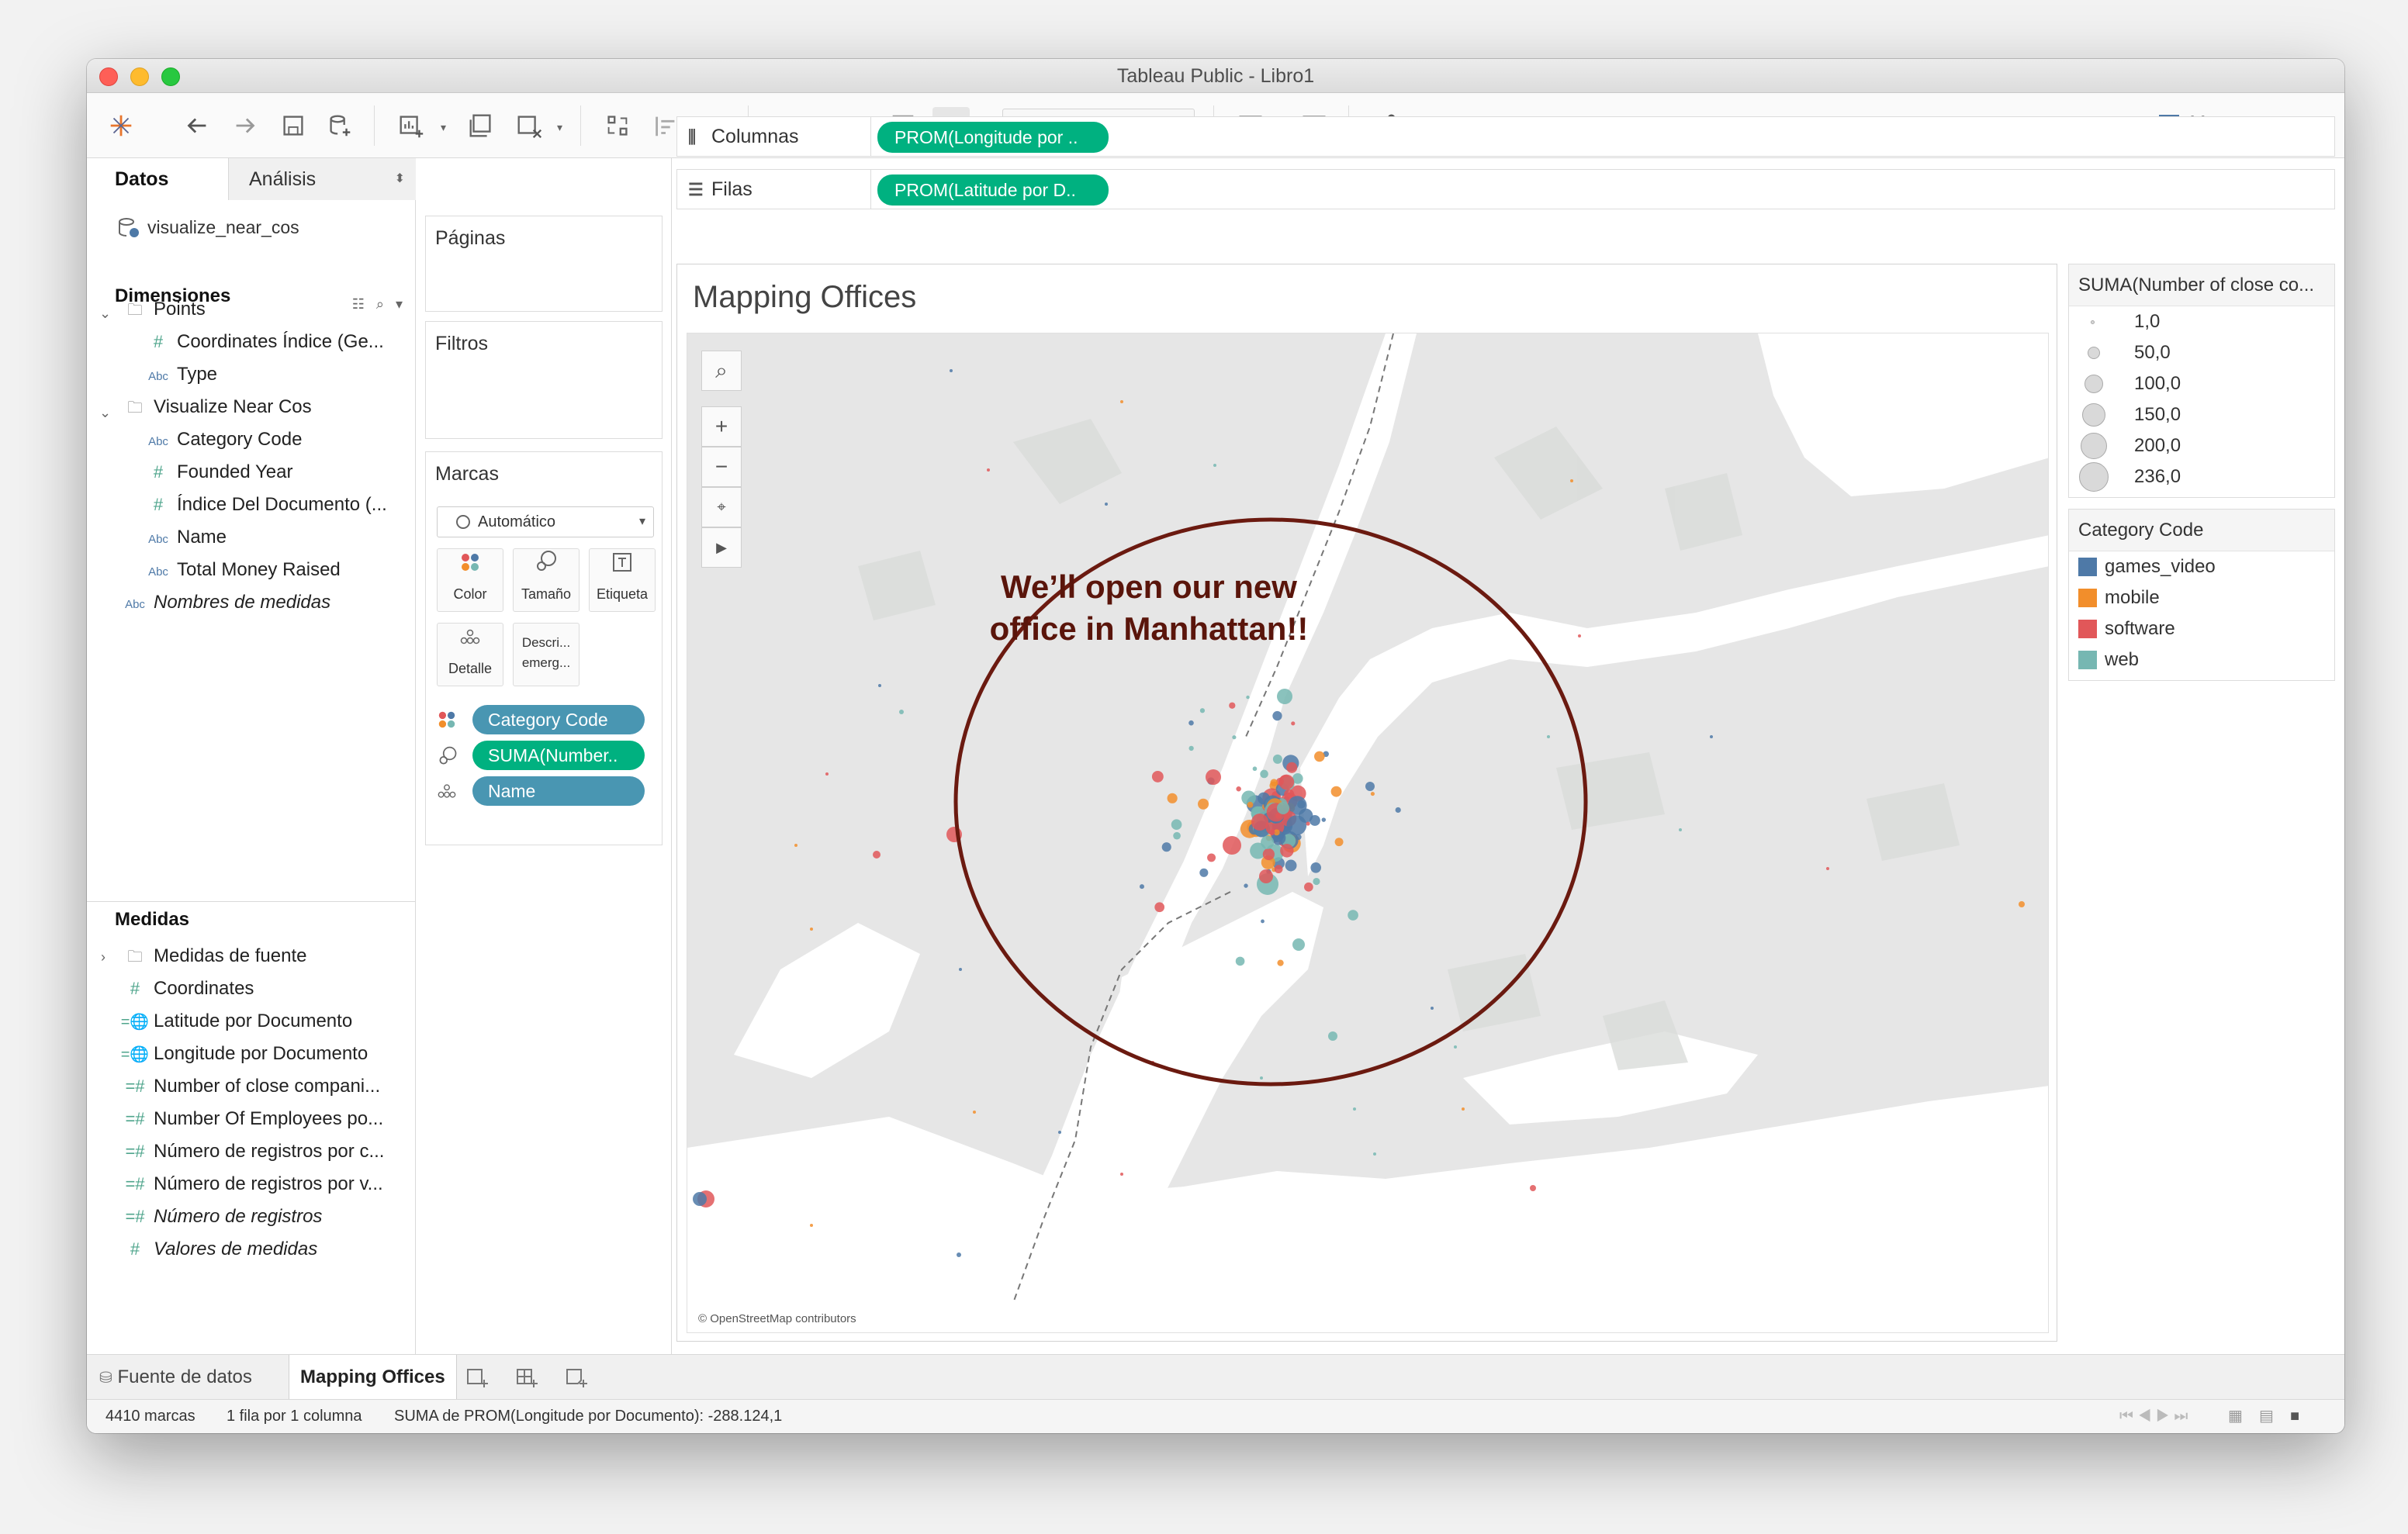  I want to click on swap-icon, so click(617, 125).